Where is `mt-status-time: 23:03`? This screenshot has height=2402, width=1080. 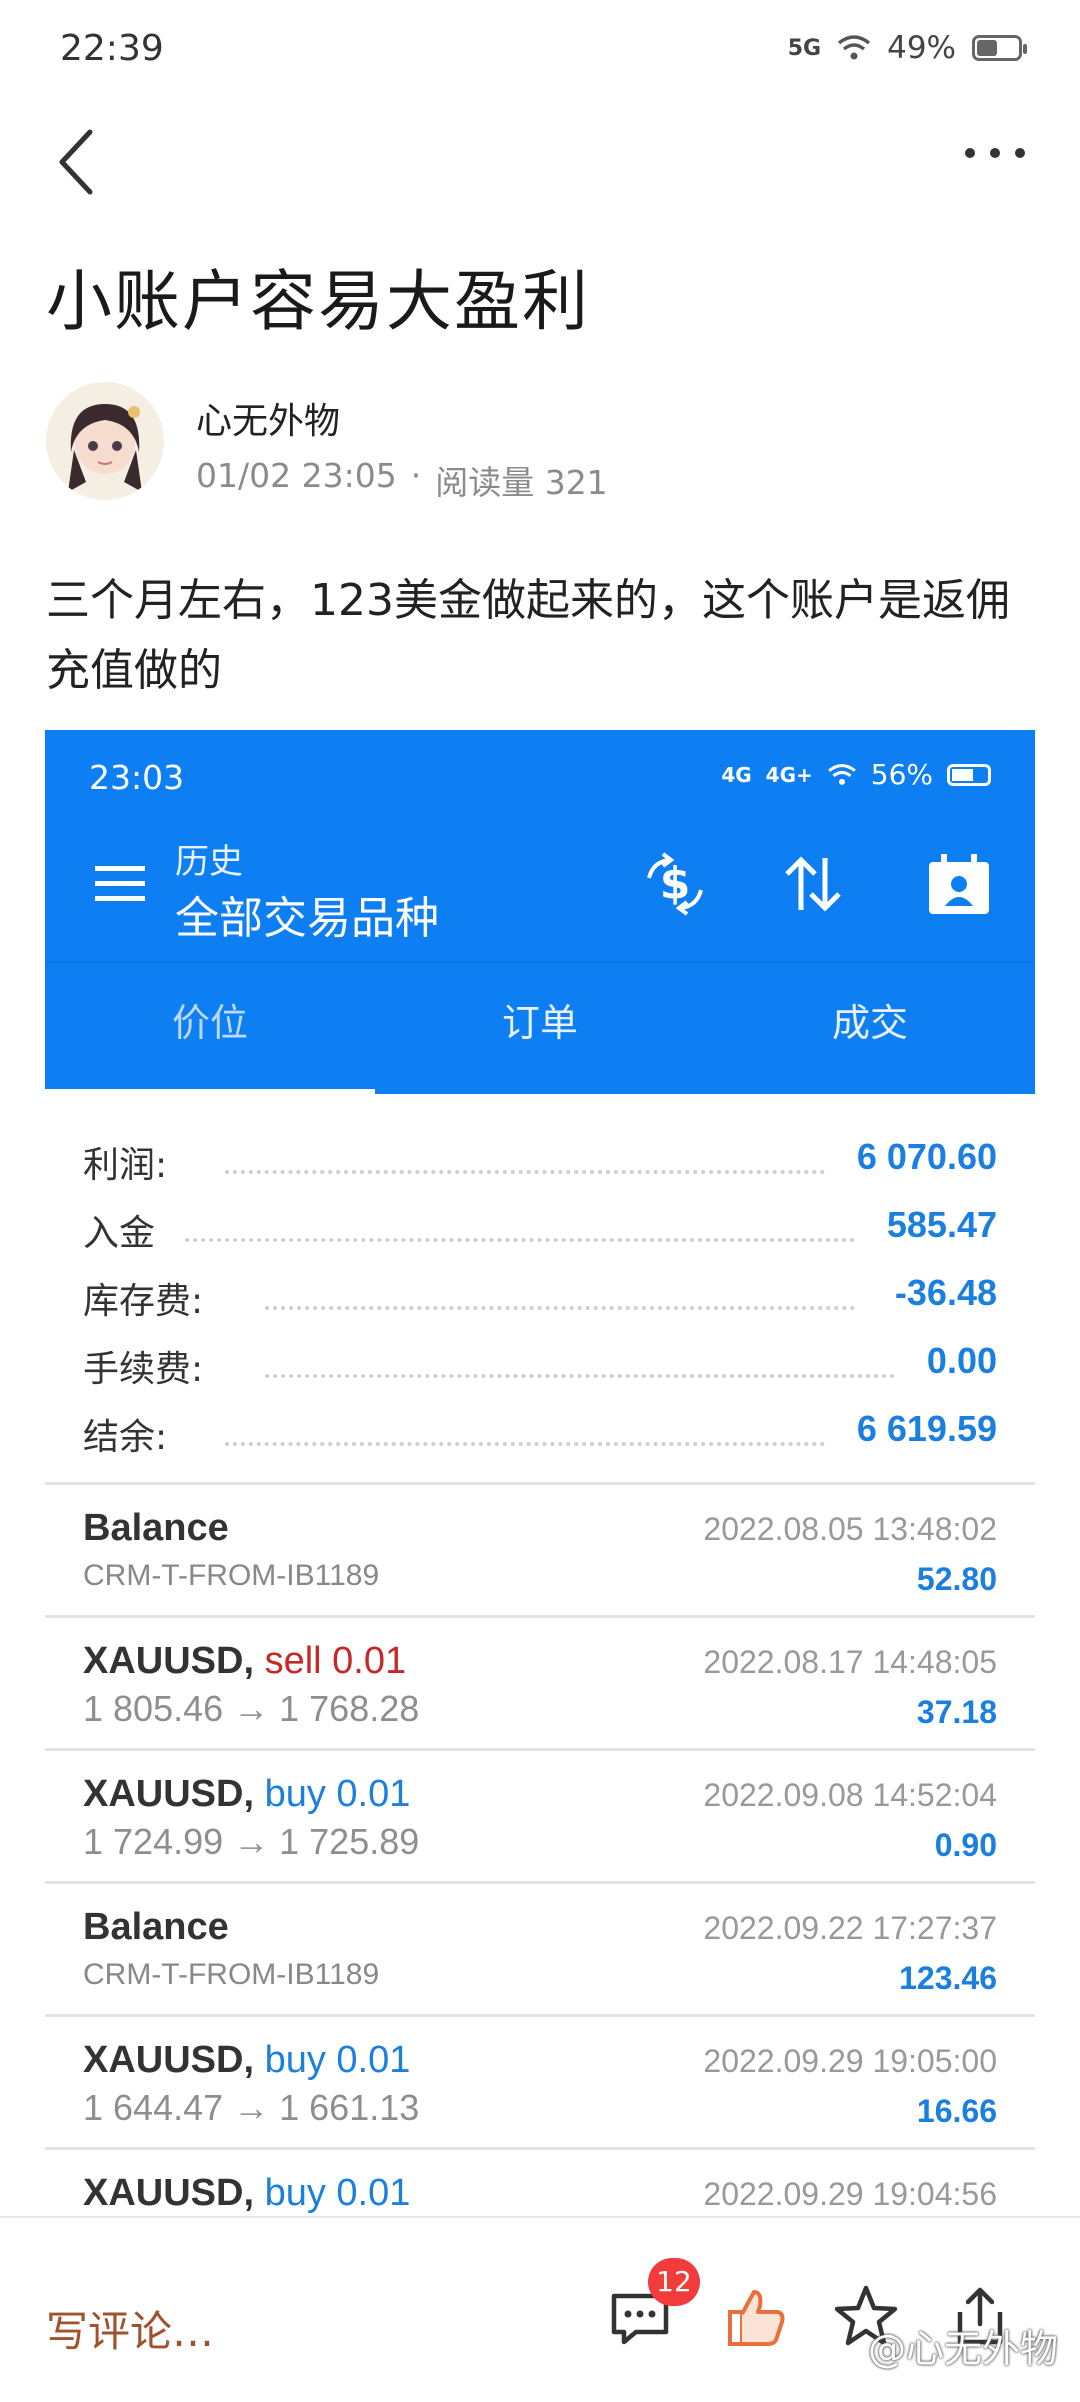 mt-status-time: 23:03 is located at coordinates (137, 777).